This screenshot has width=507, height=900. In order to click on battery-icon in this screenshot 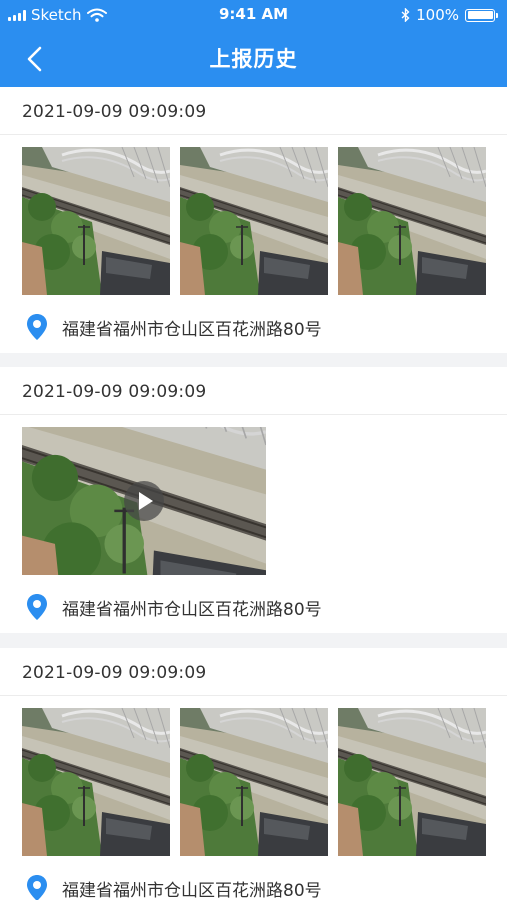, I will do `click(481, 15)`.